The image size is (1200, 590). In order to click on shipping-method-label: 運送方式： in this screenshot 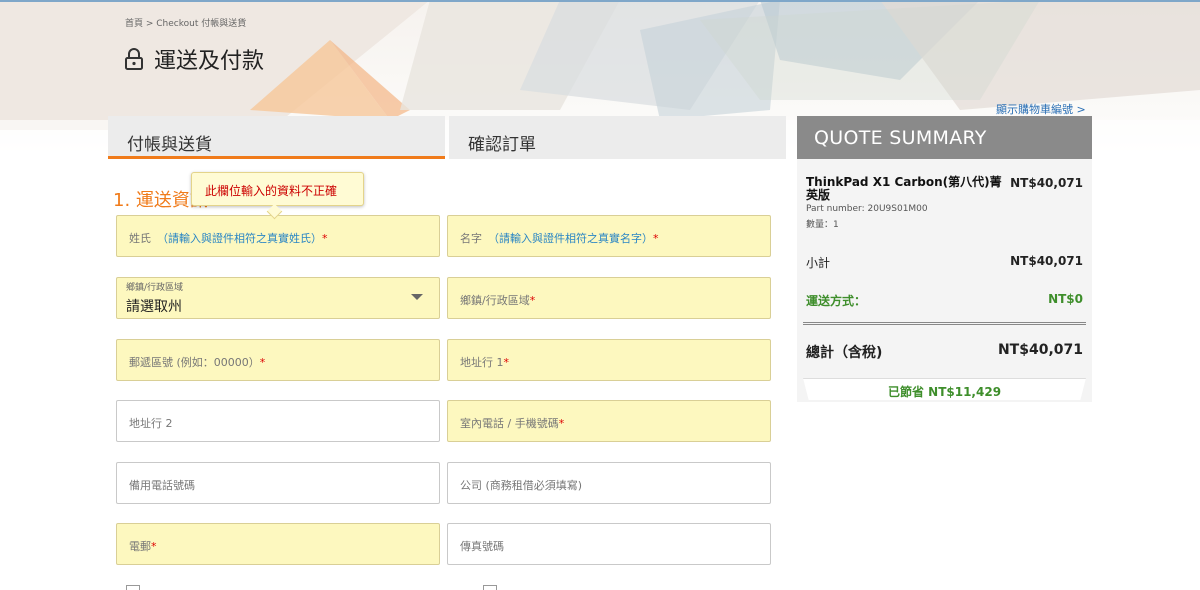, I will do `click(836, 301)`.